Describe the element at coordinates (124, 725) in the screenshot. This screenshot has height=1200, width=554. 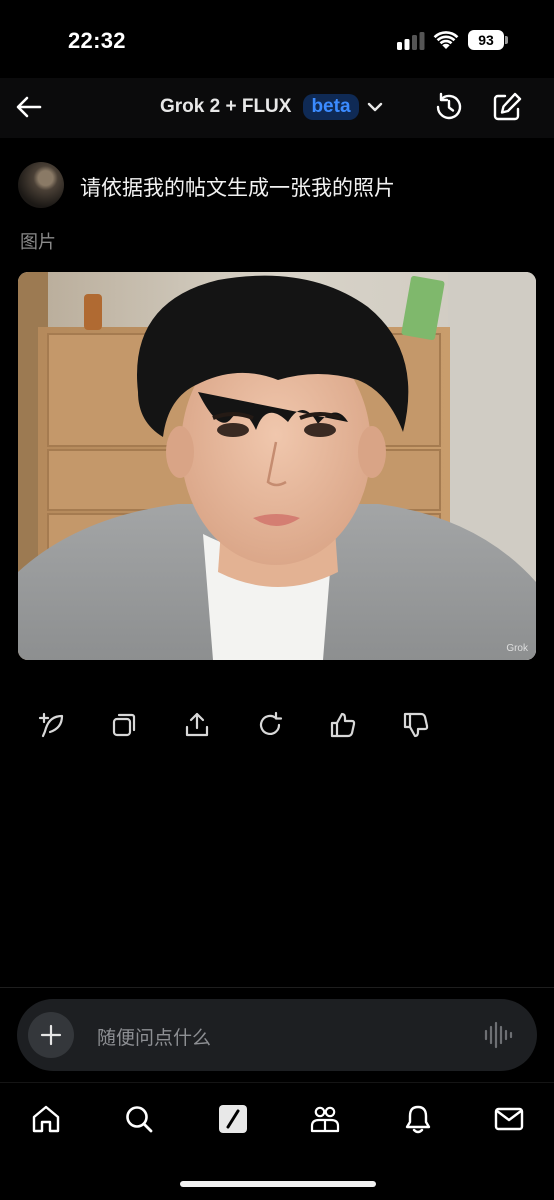
I see `copy-icon` at that location.